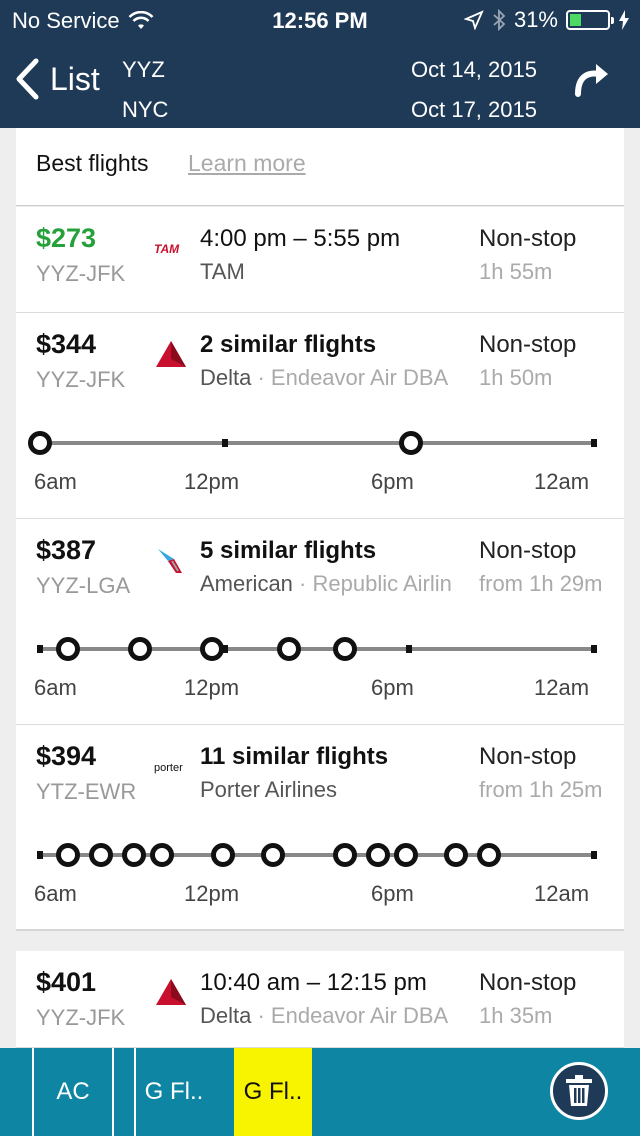 This screenshot has height=1136, width=640. What do you see at coordinates (474, 90) in the screenshot?
I see `trip-dates: Oct 14, 2015 Oct 17, 2015` at bounding box center [474, 90].